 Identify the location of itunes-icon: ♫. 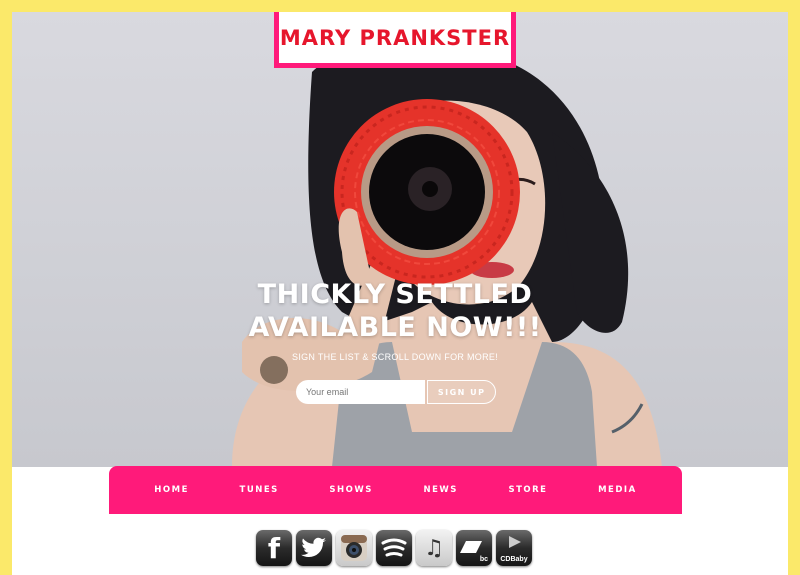
(434, 548).